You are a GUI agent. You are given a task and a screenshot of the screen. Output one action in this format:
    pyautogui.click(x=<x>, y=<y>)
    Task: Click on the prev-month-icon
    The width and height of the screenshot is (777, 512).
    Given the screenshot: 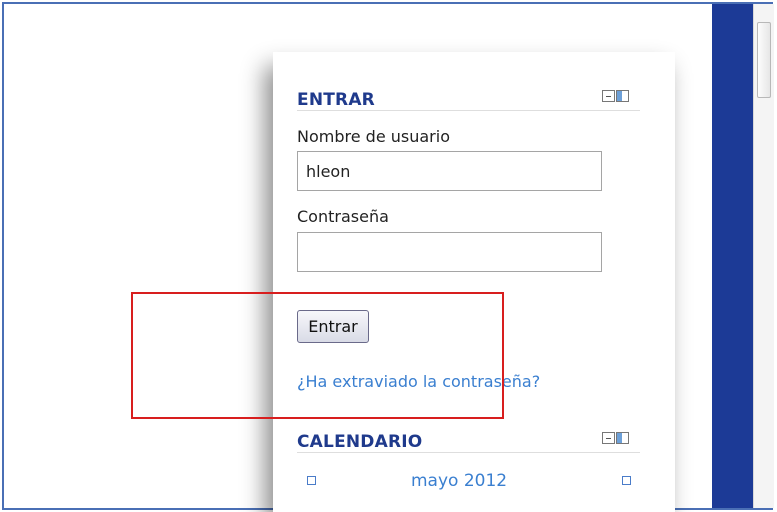 What is the action you would take?
    pyautogui.click(x=311, y=480)
    